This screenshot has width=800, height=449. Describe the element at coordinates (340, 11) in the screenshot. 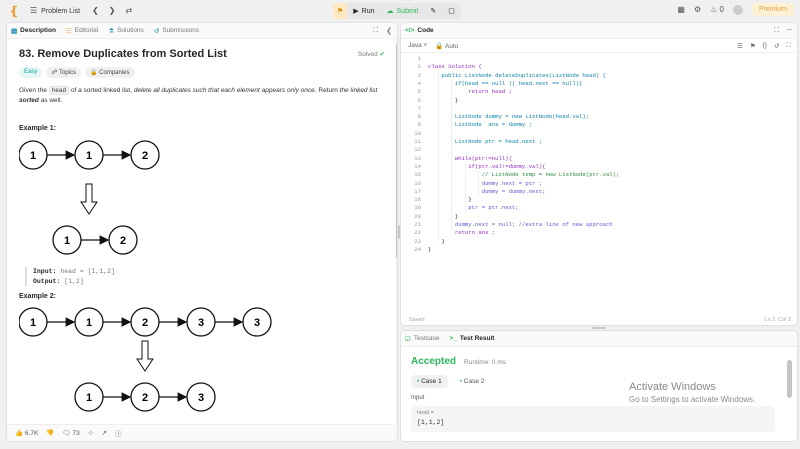

I see `debug-button: ⚑` at that location.